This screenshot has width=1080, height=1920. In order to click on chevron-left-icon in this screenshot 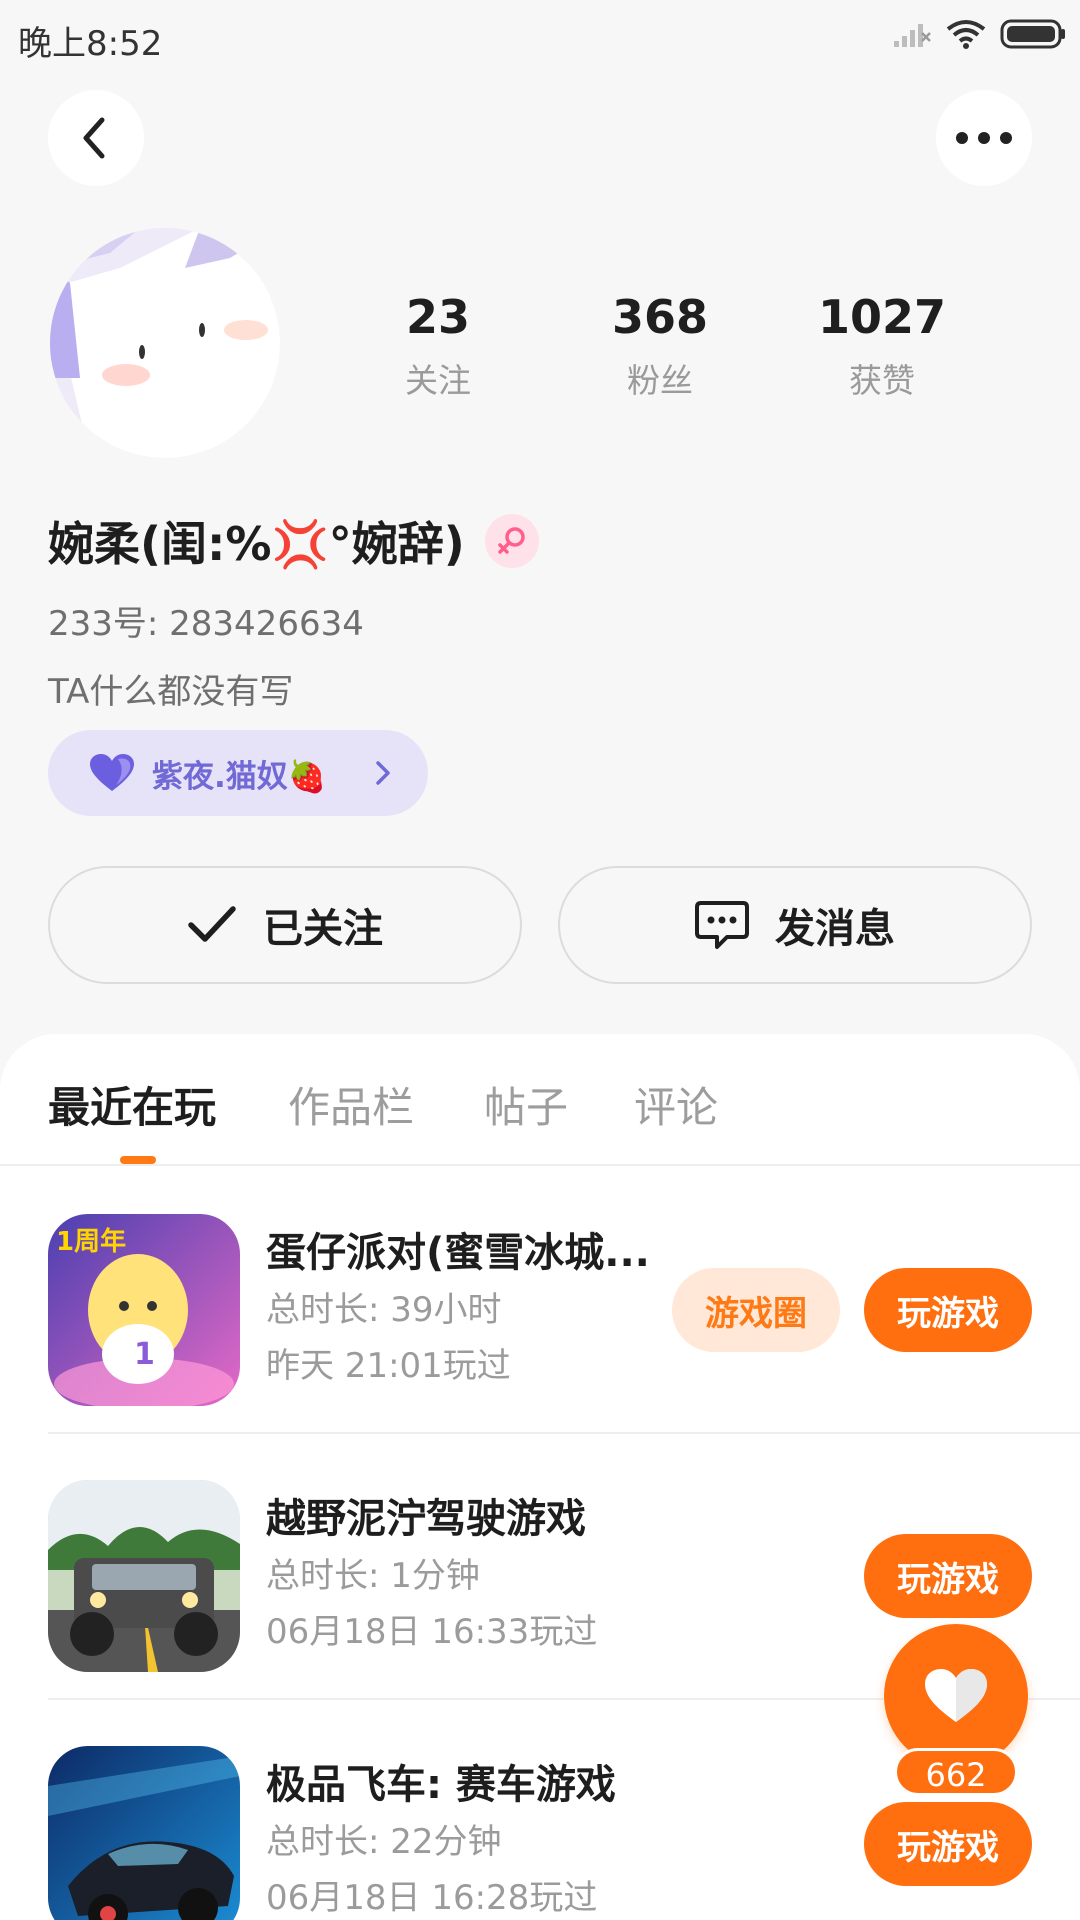, I will do `click(94, 138)`.